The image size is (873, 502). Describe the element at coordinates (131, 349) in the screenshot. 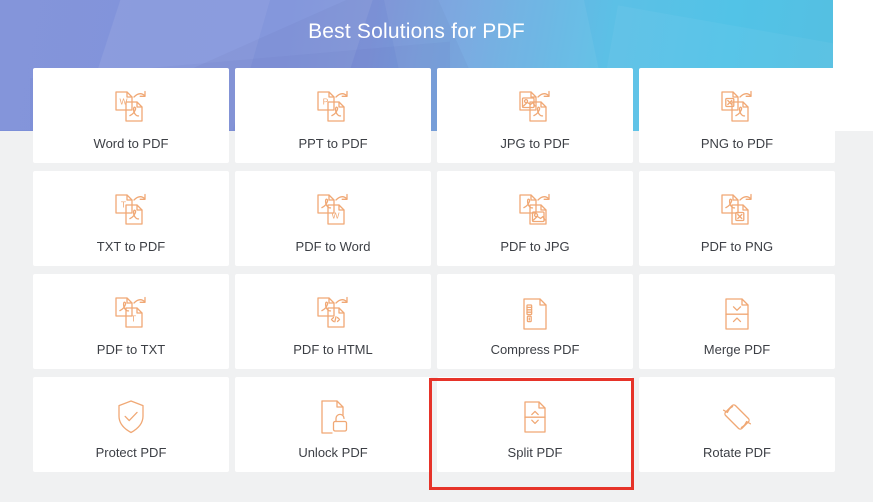

I see `tool-card-label: PDF to TXT` at that location.